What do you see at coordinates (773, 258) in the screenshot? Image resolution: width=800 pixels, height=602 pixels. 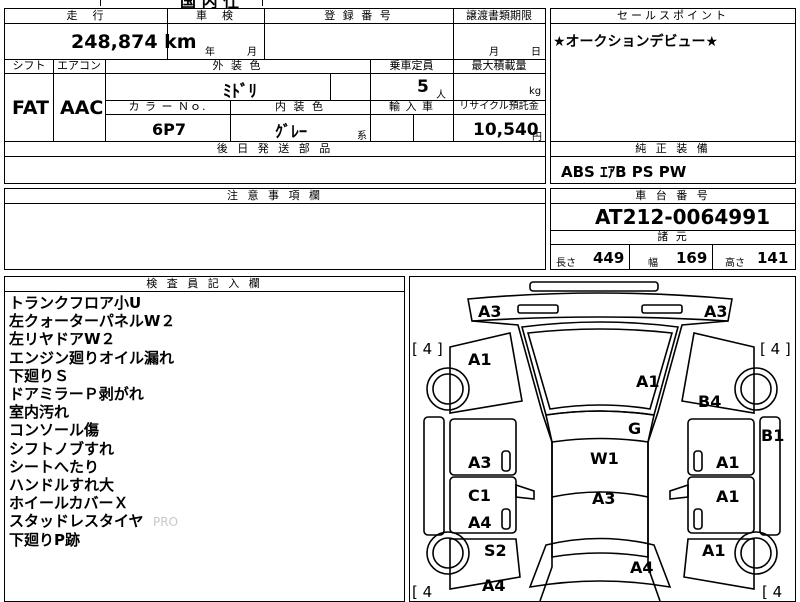 I see `height-value: 141` at bounding box center [773, 258].